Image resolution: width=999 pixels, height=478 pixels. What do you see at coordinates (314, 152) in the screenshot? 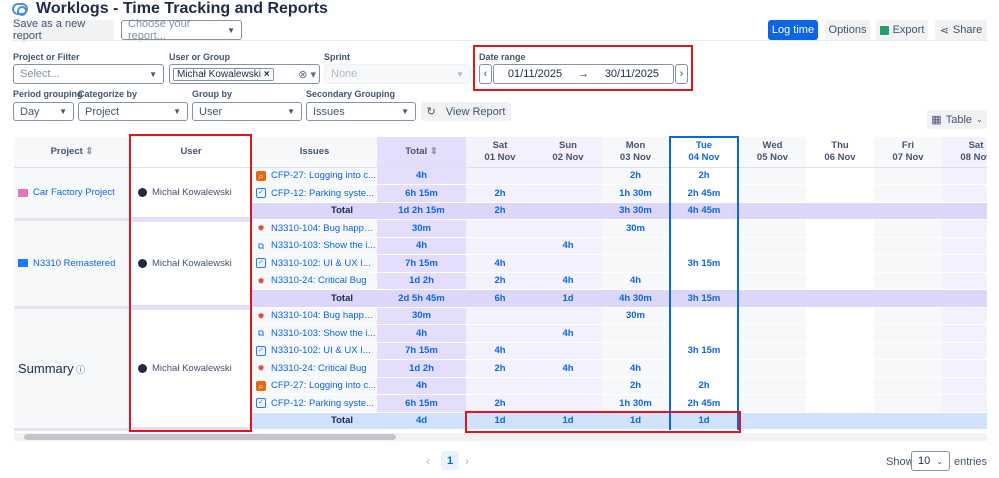
I see `column-header-issues: Issues` at bounding box center [314, 152].